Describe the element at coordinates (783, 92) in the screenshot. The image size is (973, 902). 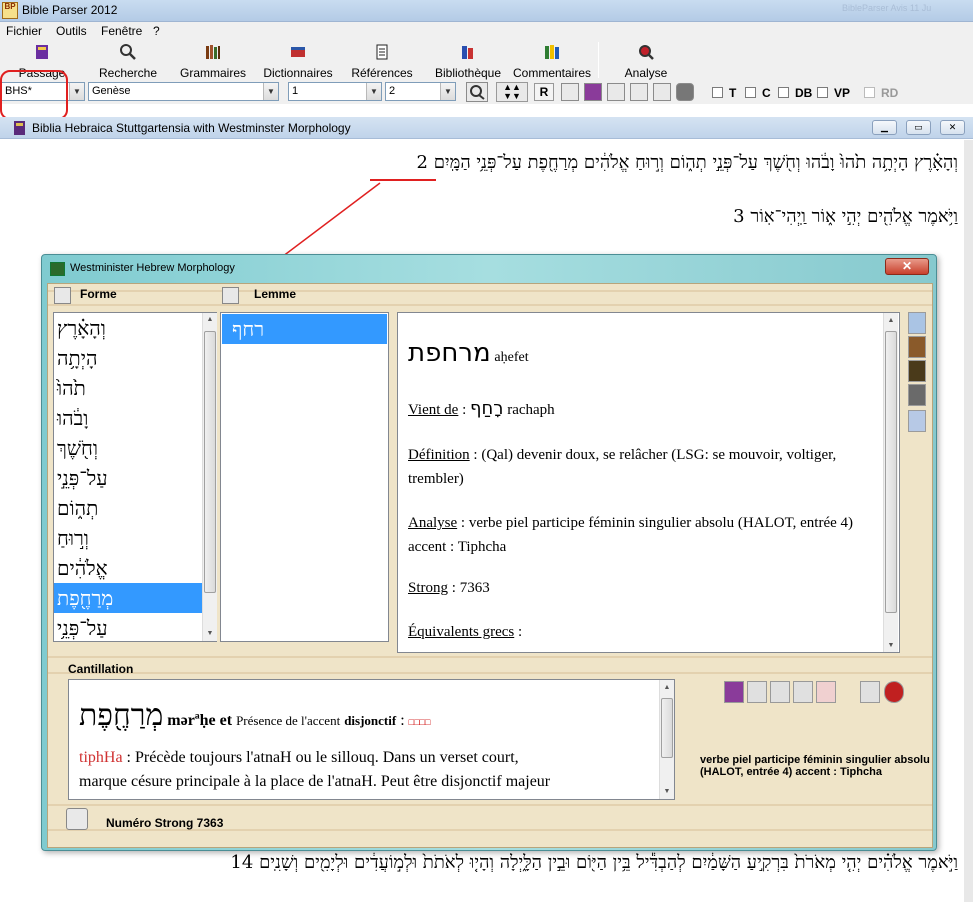
I see `checkbox-db` at that location.